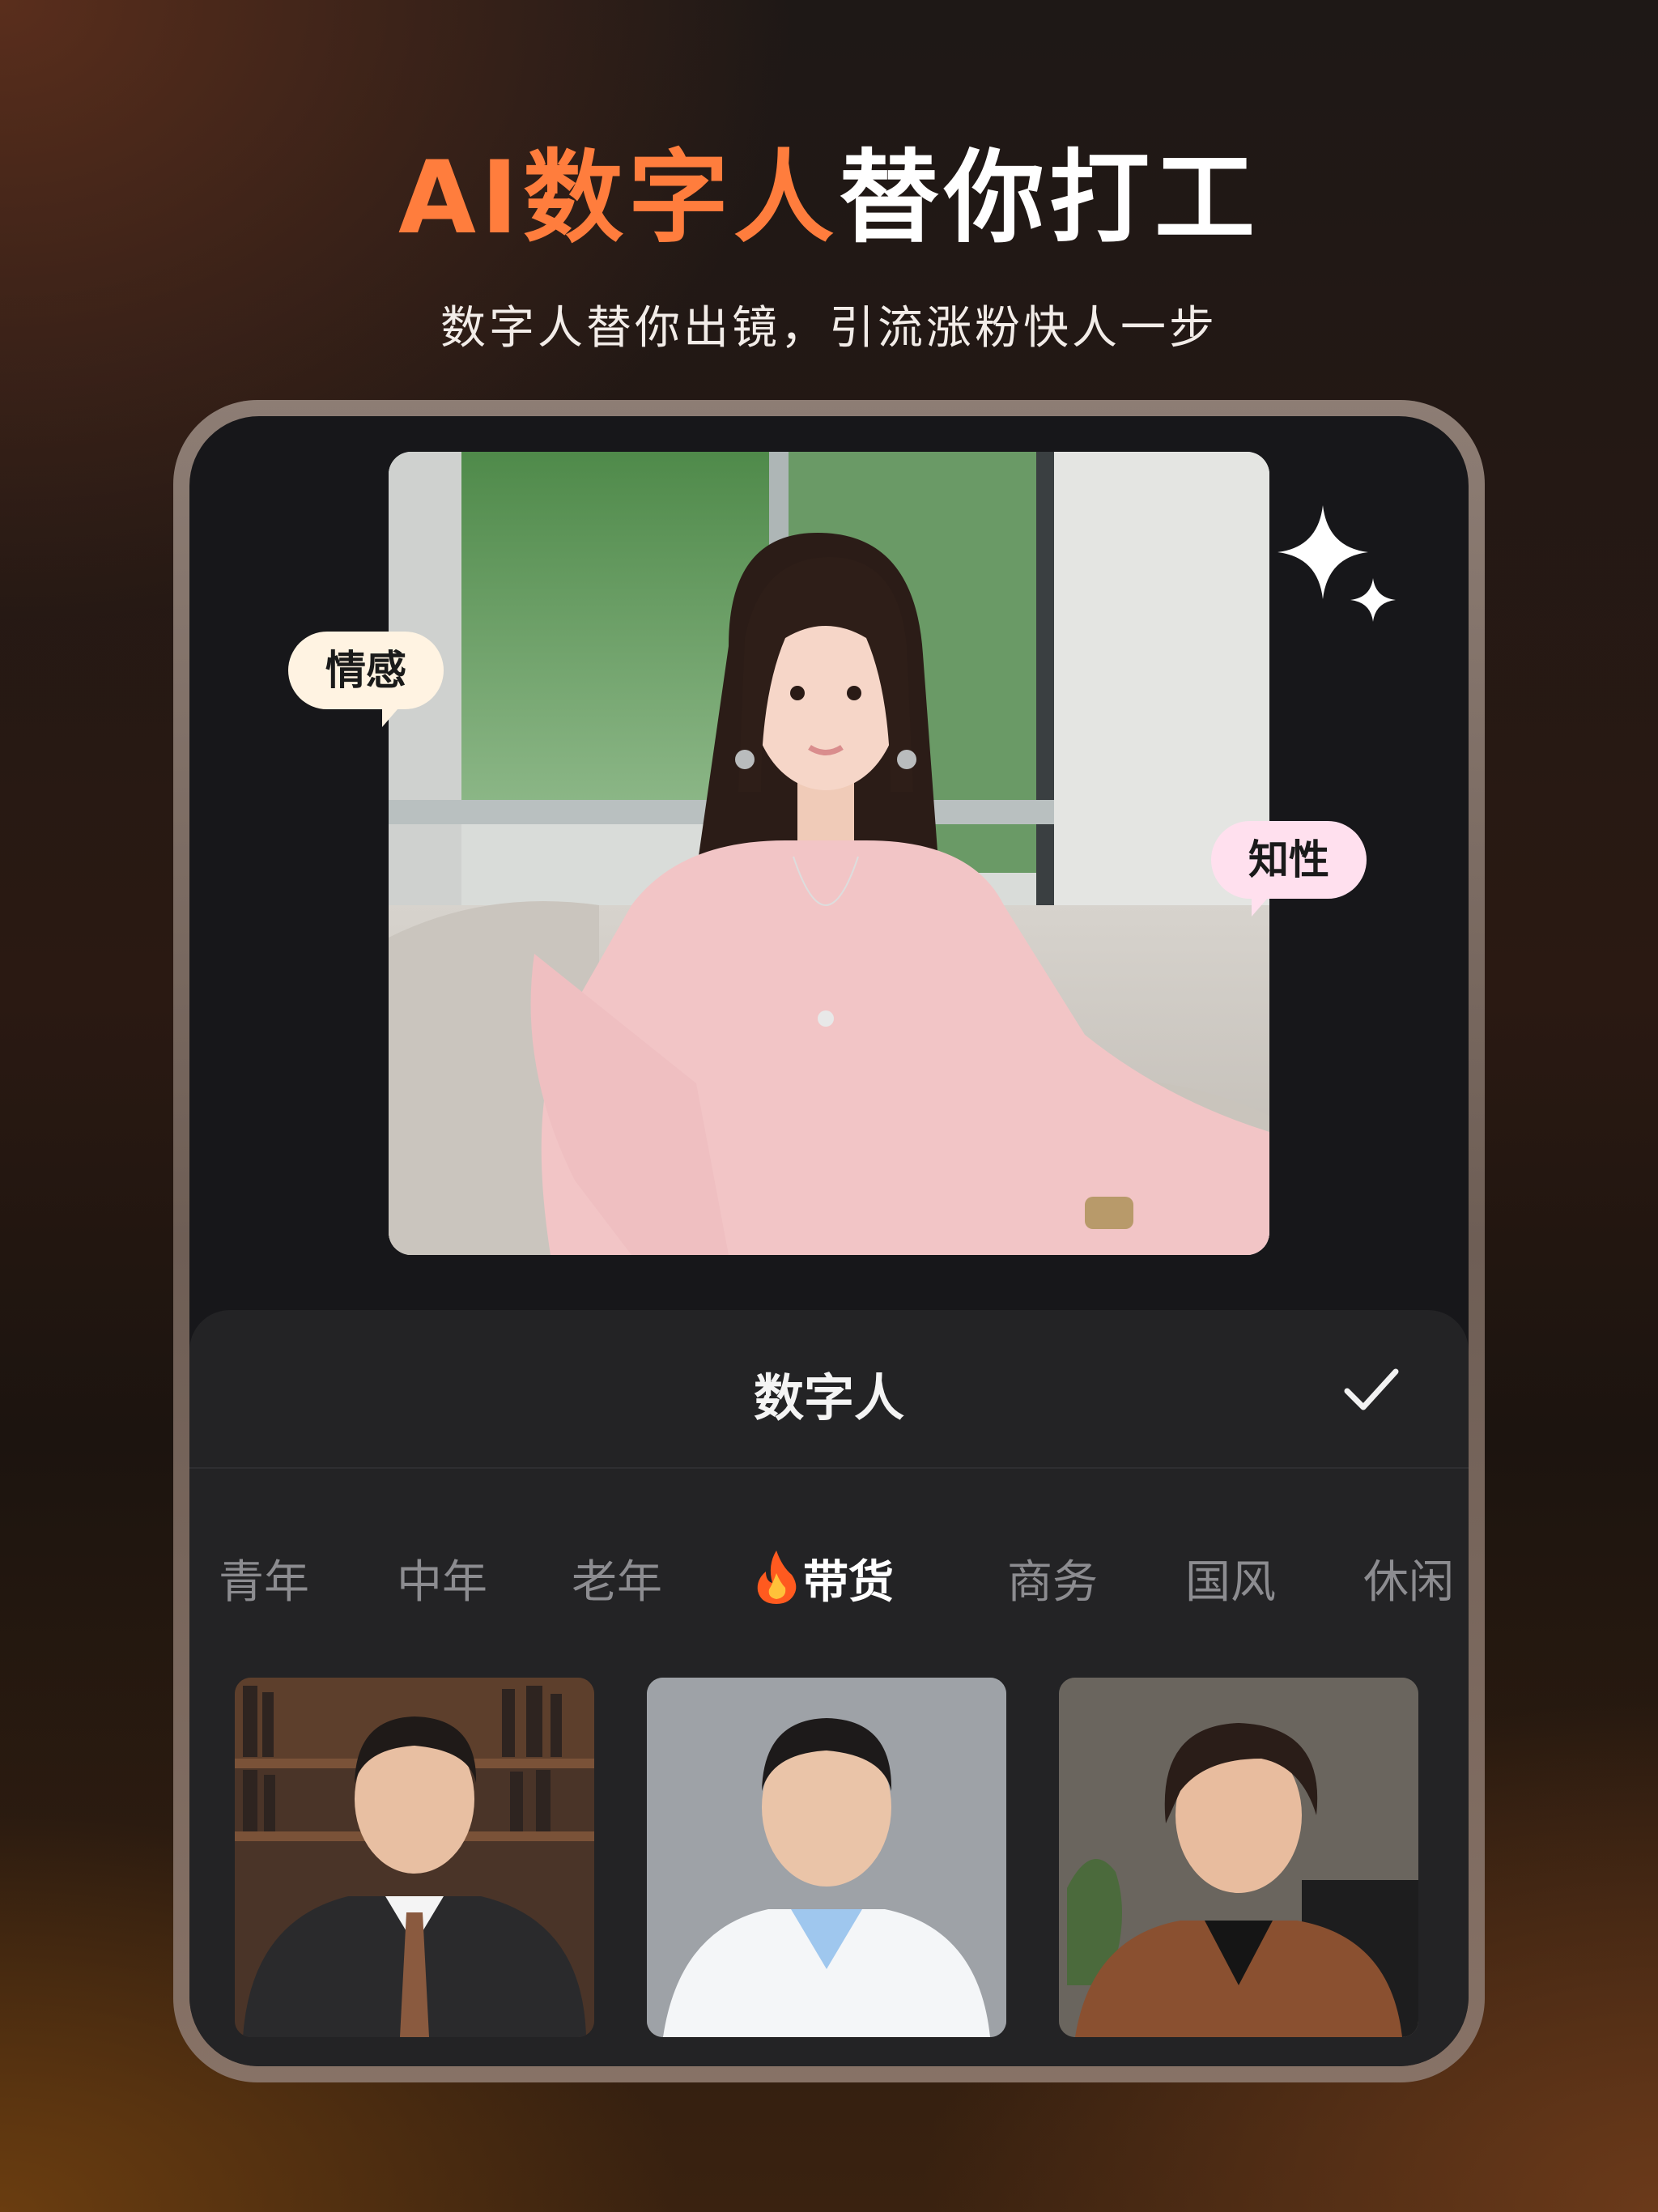 The width and height of the screenshot is (1658, 2212). I want to click on tab-elderly: 老年, so click(617, 1582).